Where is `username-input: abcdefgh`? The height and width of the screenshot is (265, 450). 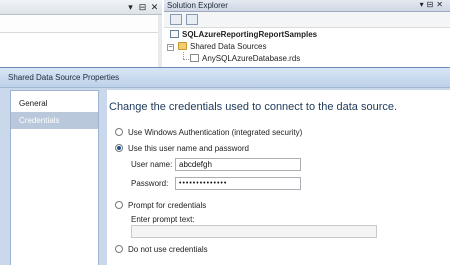
username-input: abcdefgh is located at coordinates (238, 164).